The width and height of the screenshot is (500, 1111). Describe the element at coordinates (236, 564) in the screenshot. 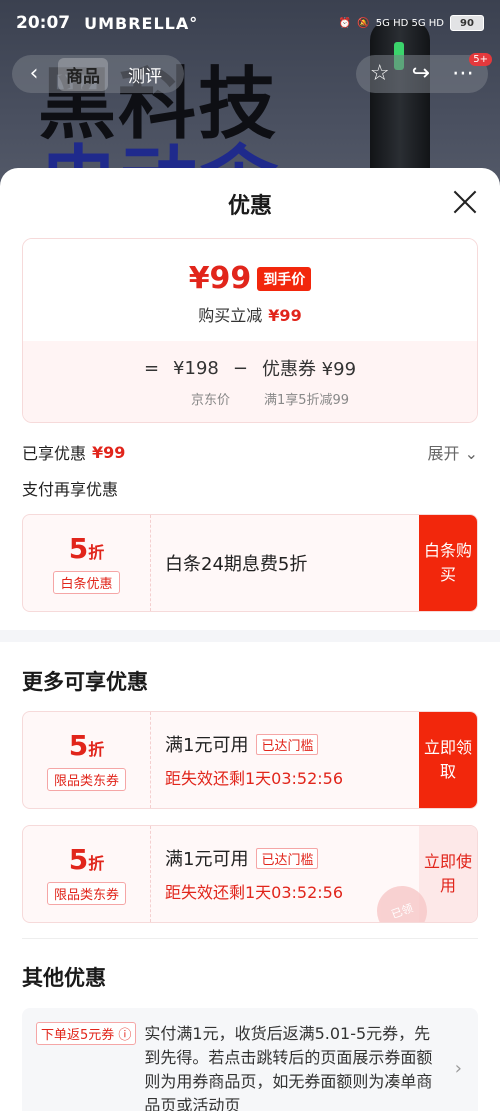

I see `baitiao-title: 白条24期息费5折` at that location.